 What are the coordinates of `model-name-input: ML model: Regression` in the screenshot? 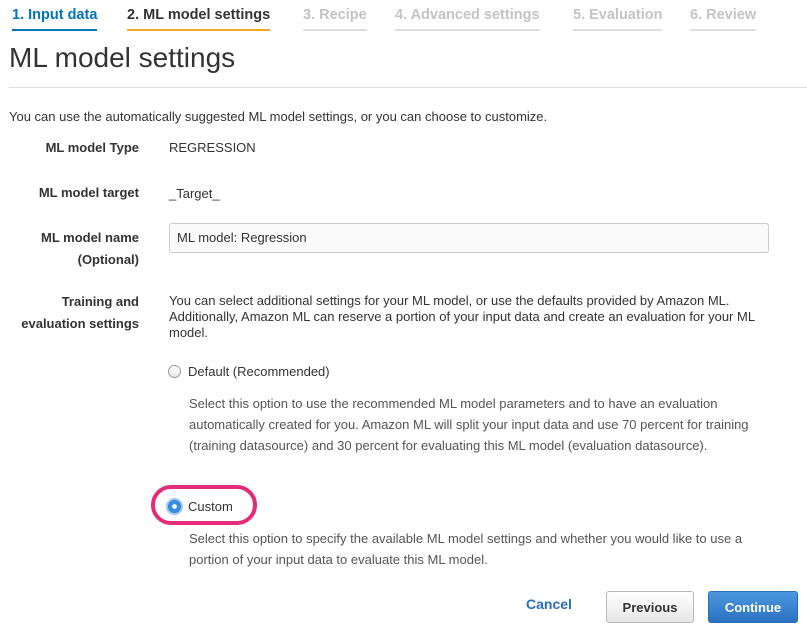 It's located at (469, 238).